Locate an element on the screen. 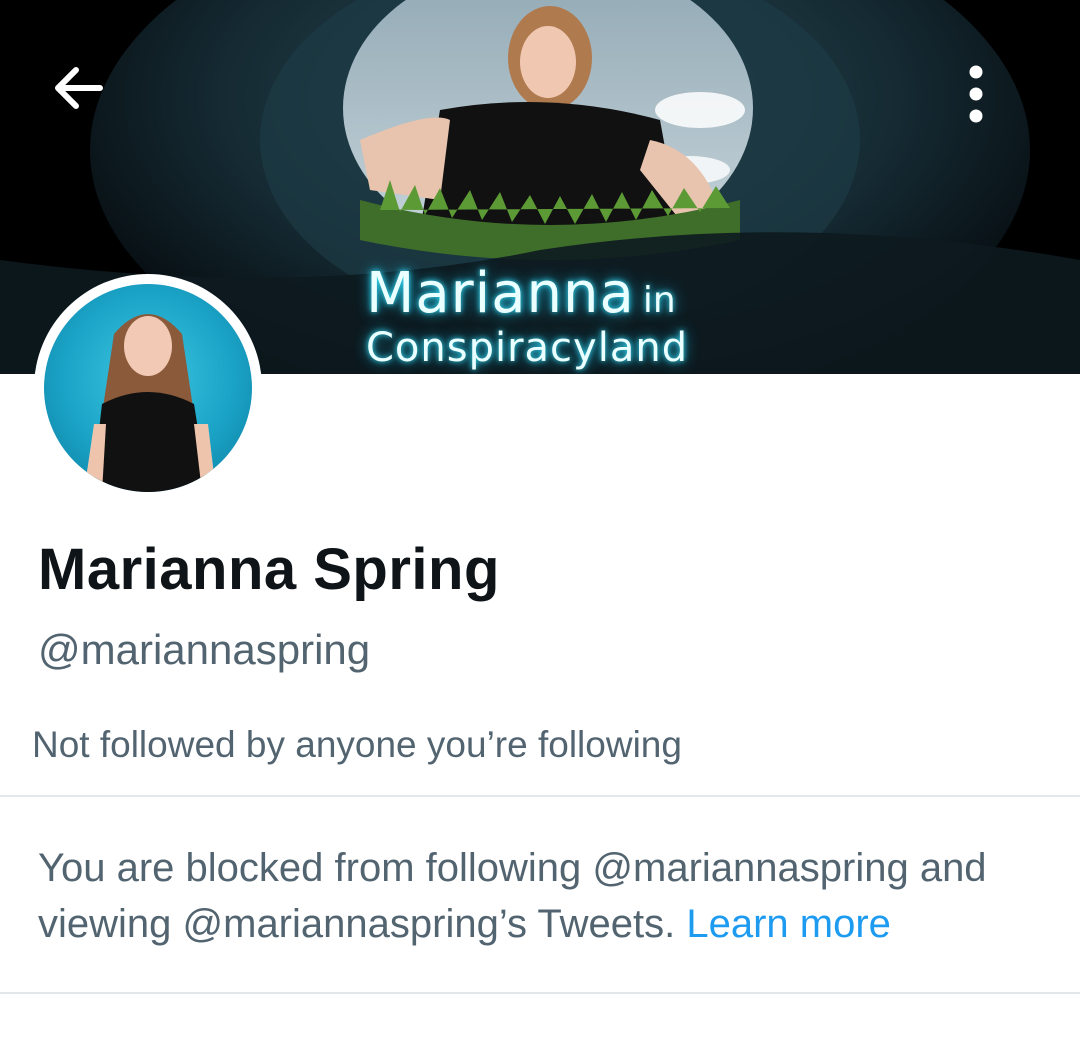 The width and height of the screenshot is (1080, 1038). profile-name: Marianna Spring is located at coordinates (269, 569).